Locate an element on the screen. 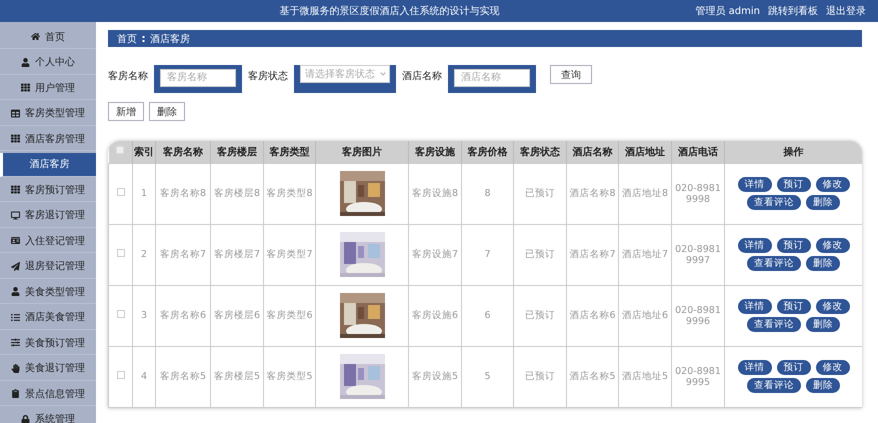 The height and width of the screenshot is (423, 878). breadcrumb-item: 酒店客房 is located at coordinates (170, 39).